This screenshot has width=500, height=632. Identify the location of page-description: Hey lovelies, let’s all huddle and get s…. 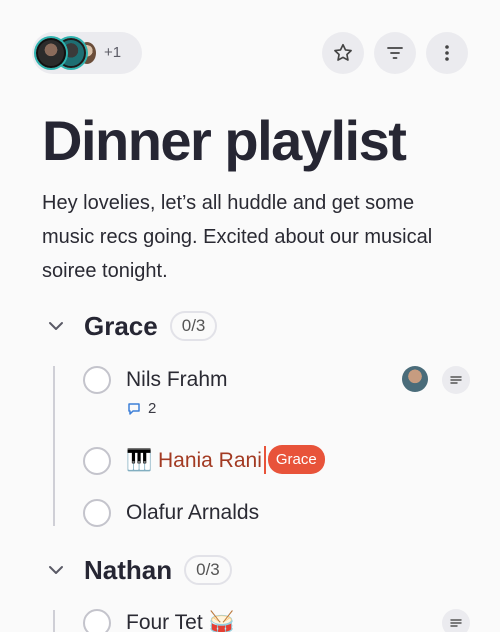
(252, 237).